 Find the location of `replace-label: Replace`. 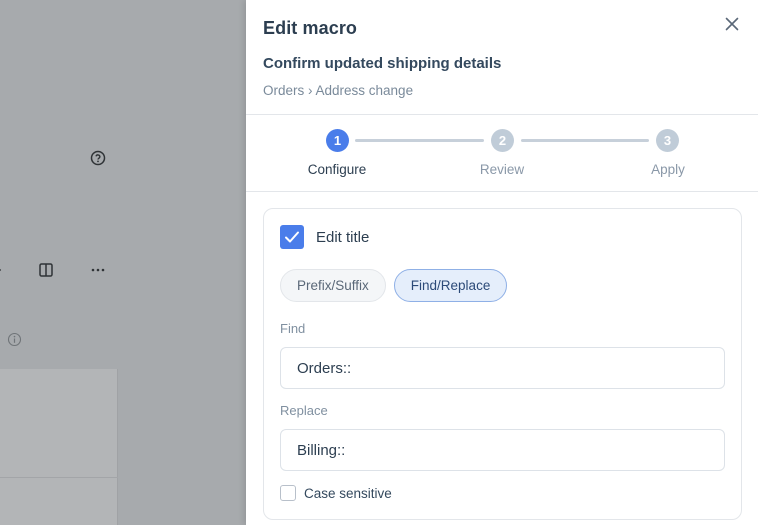

replace-label: Replace is located at coordinates (304, 410).